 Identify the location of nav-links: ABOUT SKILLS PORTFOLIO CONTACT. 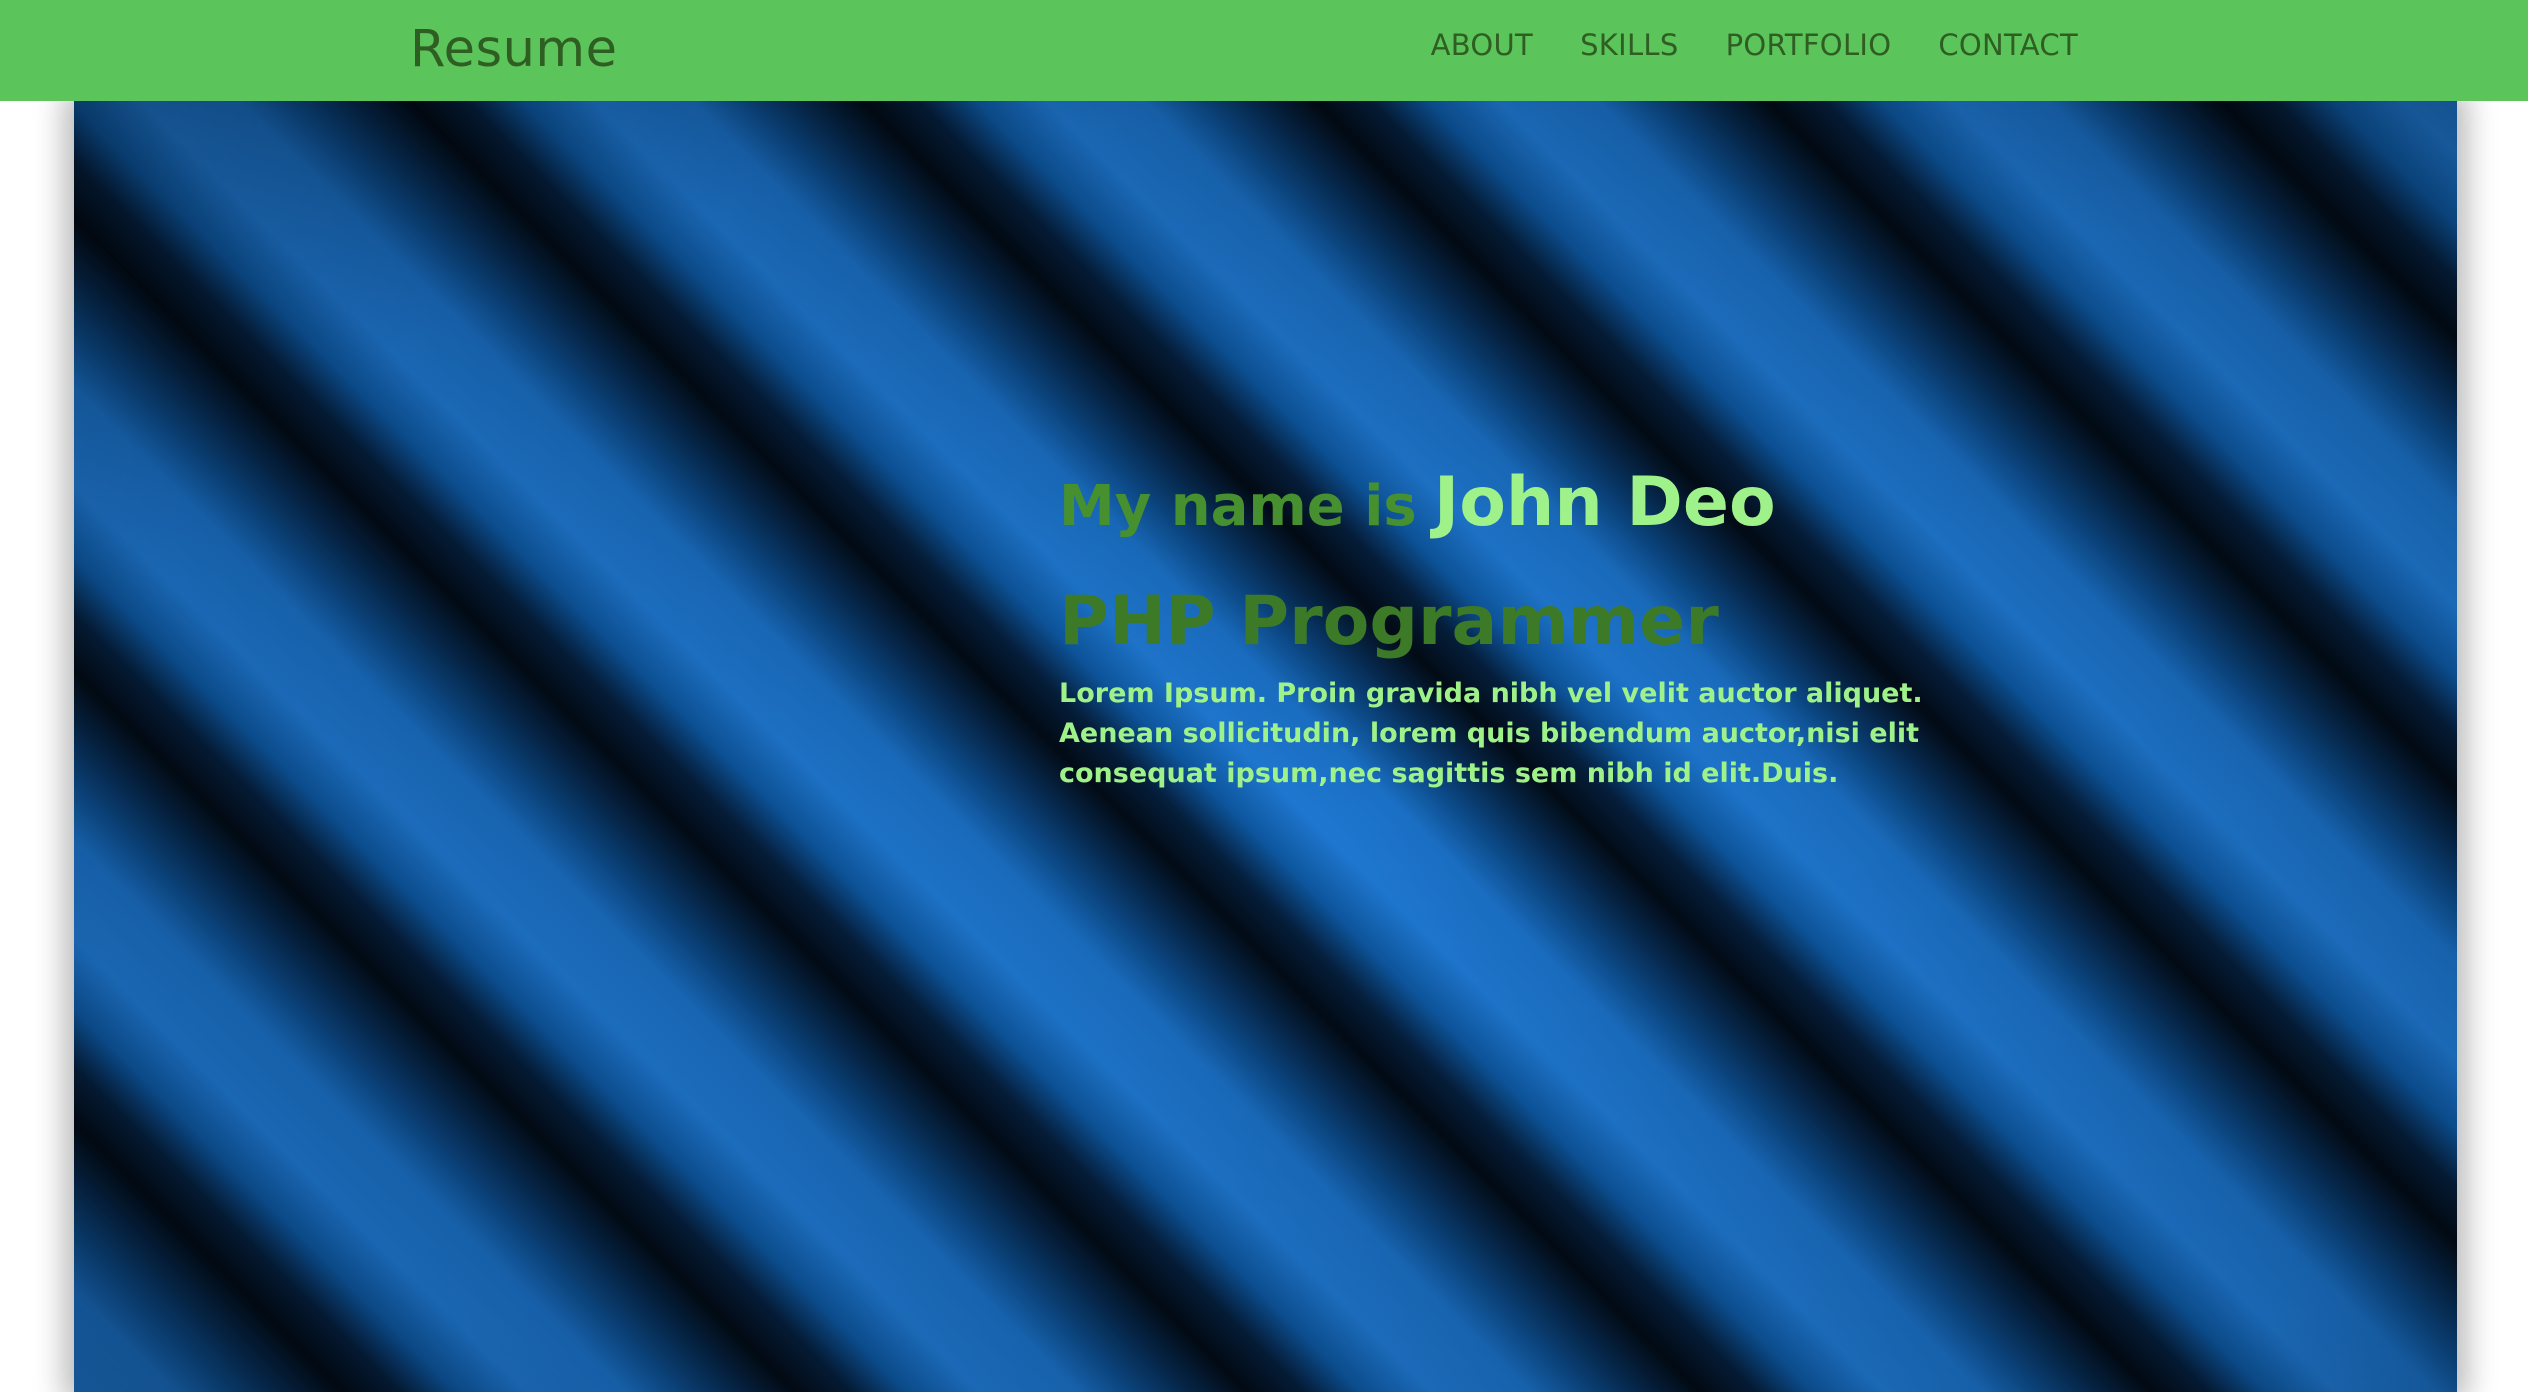
(1731, 45).